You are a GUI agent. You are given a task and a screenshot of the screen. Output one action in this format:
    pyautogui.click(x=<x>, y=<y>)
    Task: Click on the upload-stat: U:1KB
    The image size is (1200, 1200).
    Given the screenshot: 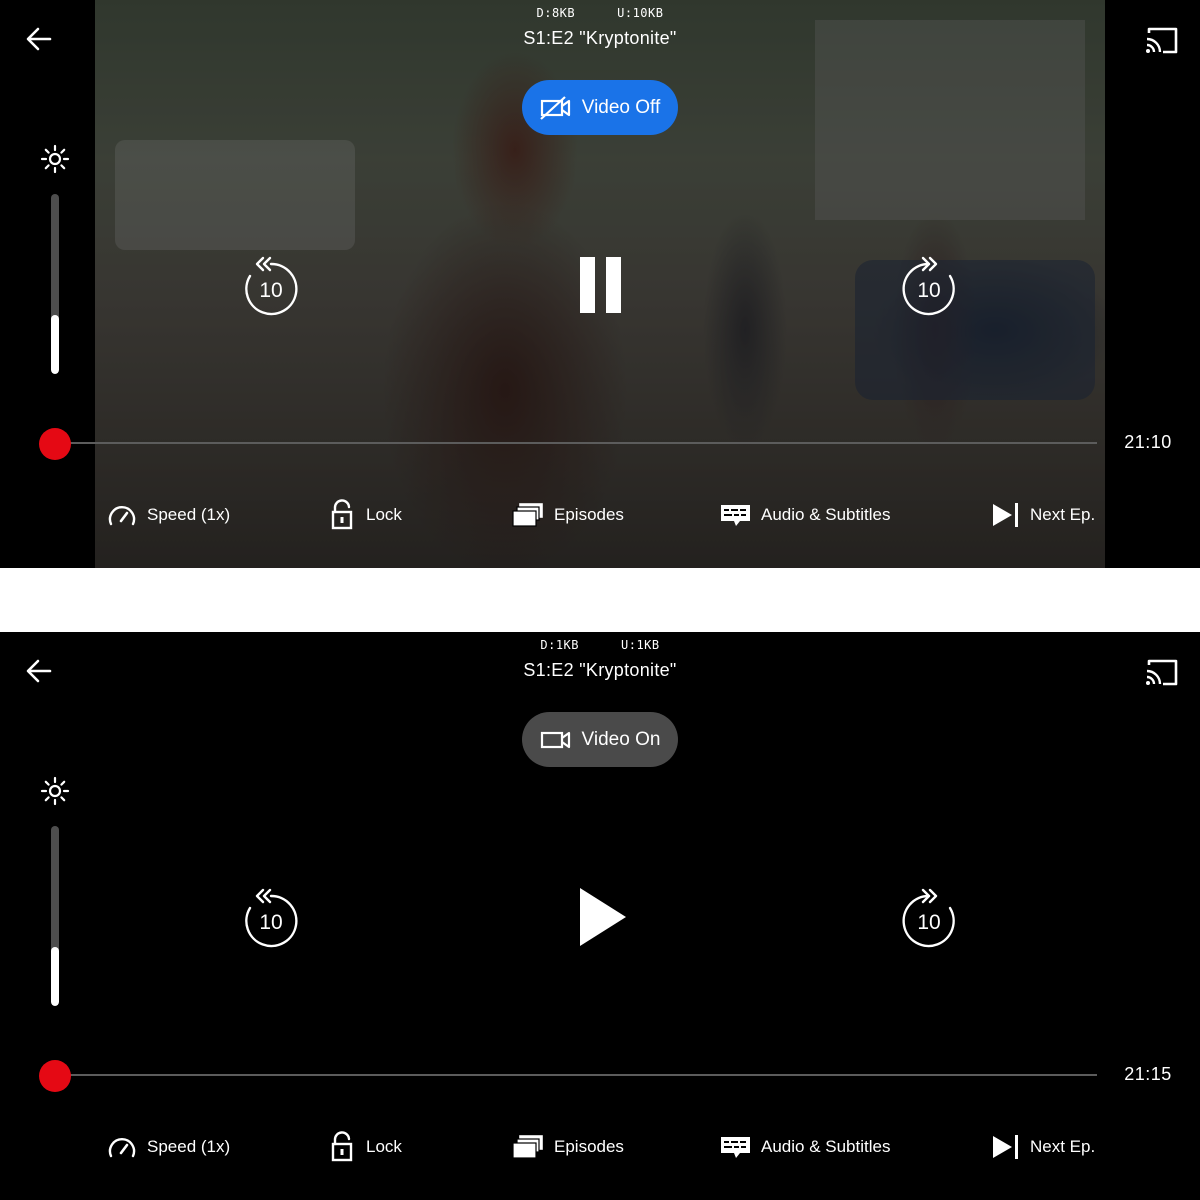 What is the action you would take?
    pyautogui.click(x=640, y=645)
    